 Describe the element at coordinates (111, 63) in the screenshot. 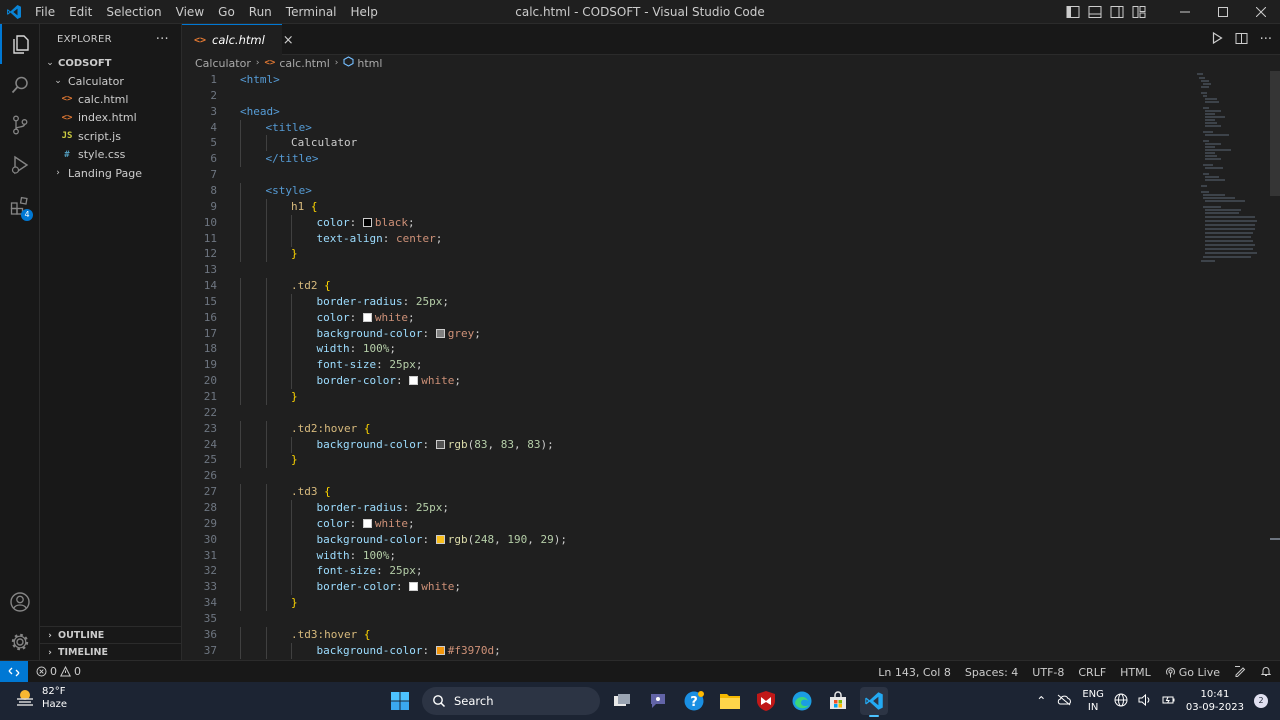

I see `workspace-root: ⌄ CODSOFT` at that location.